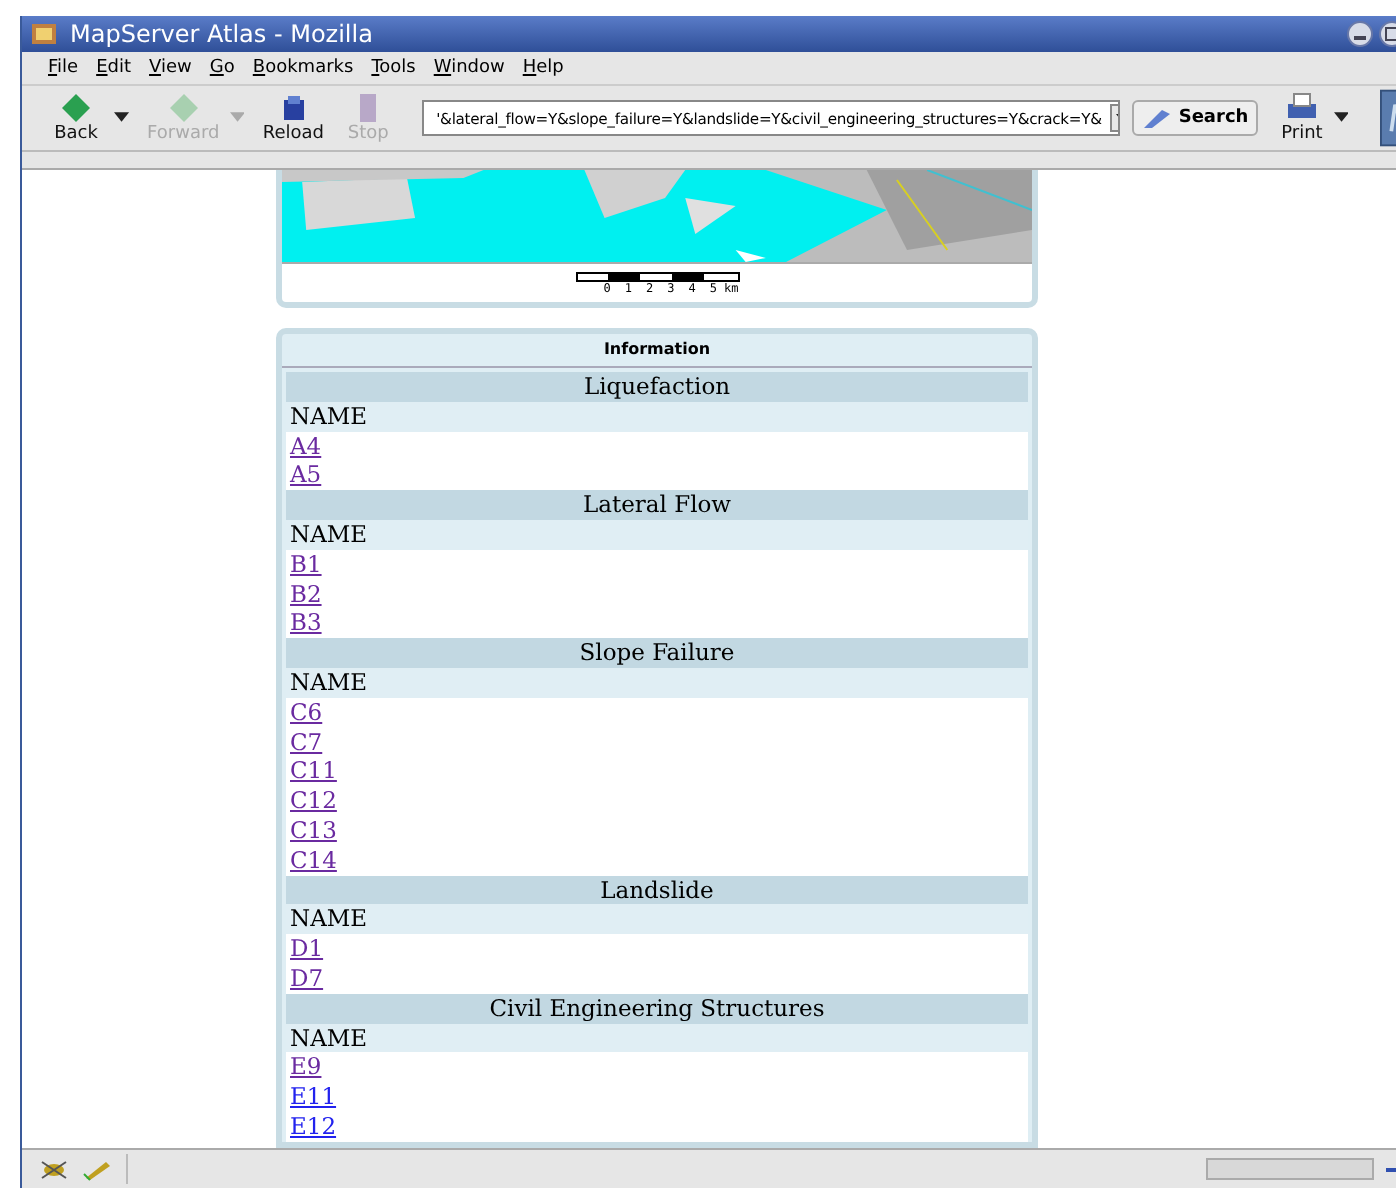 This screenshot has height=1188, width=1396. What do you see at coordinates (313, 829) in the screenshot?
I see `record-link: C13` at bounding box center [313, 829].